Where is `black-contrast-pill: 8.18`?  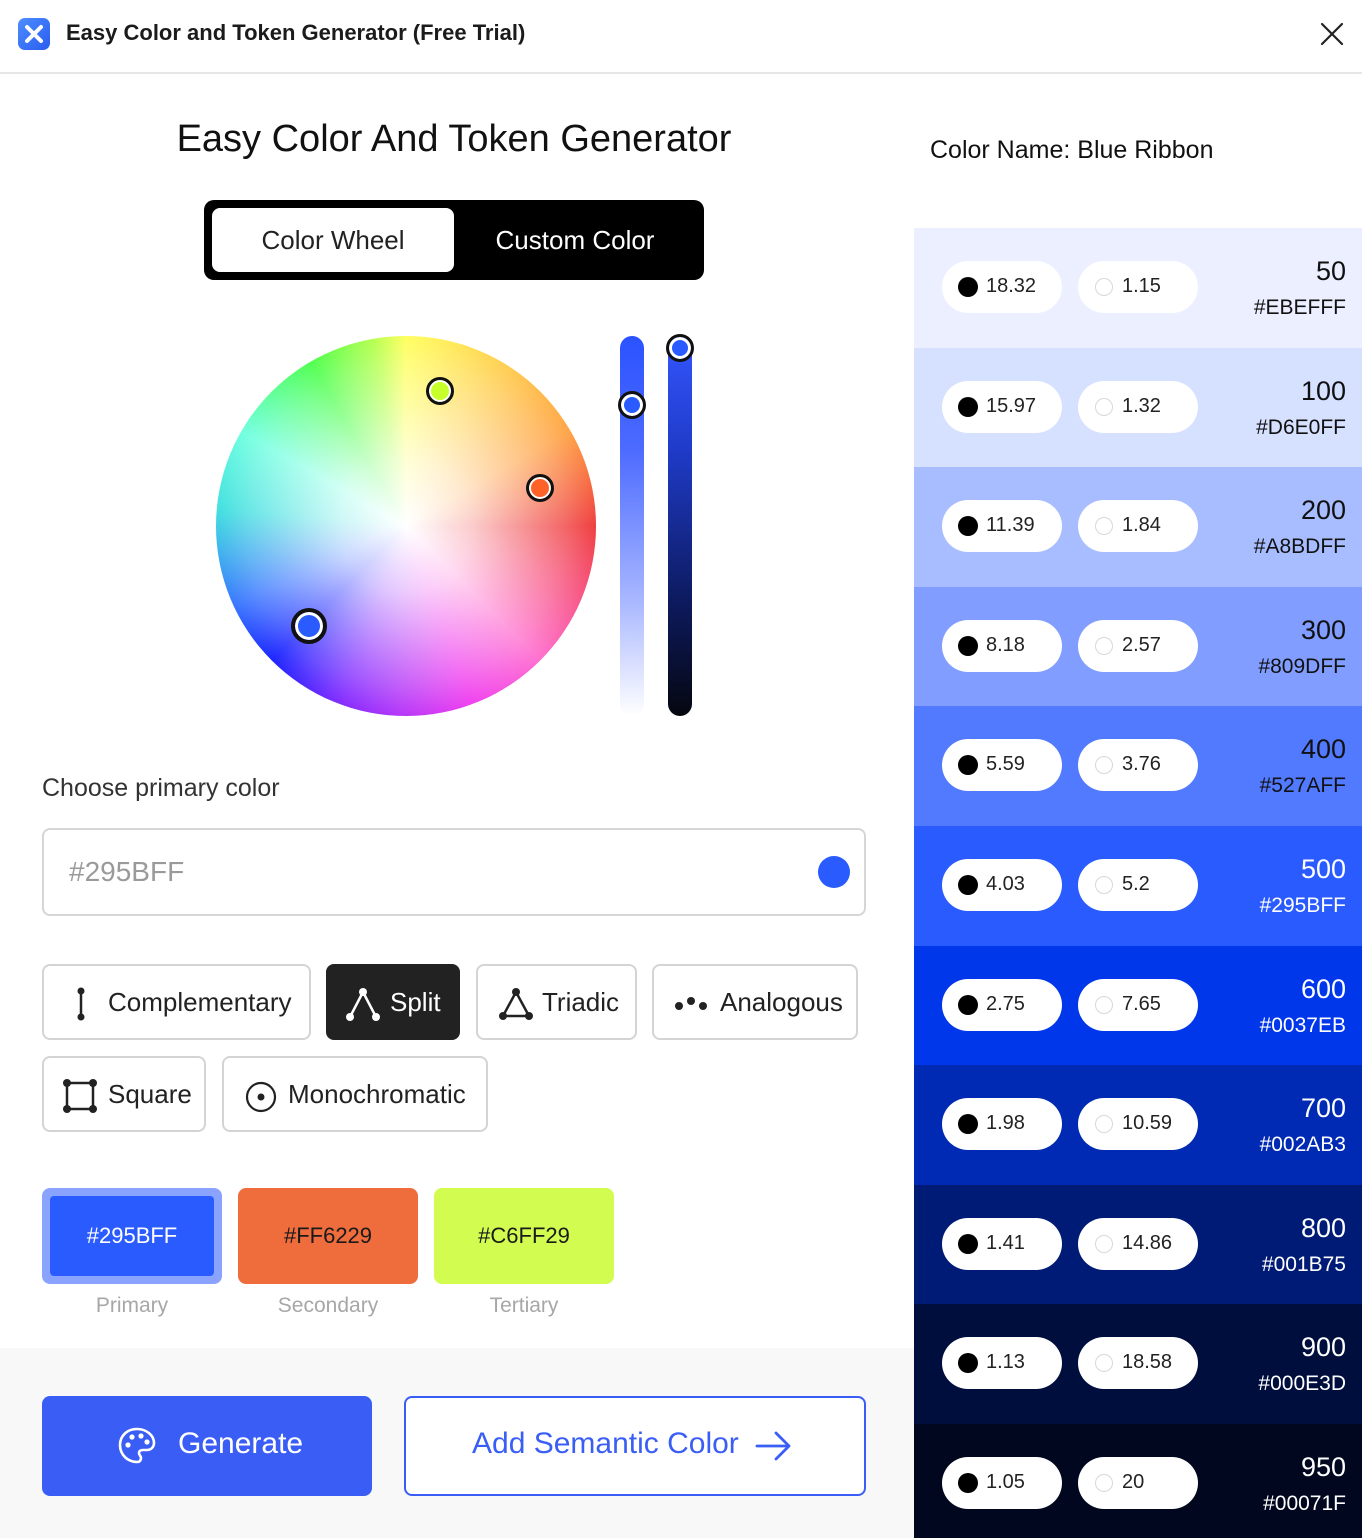
black-contrast-pill: 8.18 is located at coordinates (1002, 645).